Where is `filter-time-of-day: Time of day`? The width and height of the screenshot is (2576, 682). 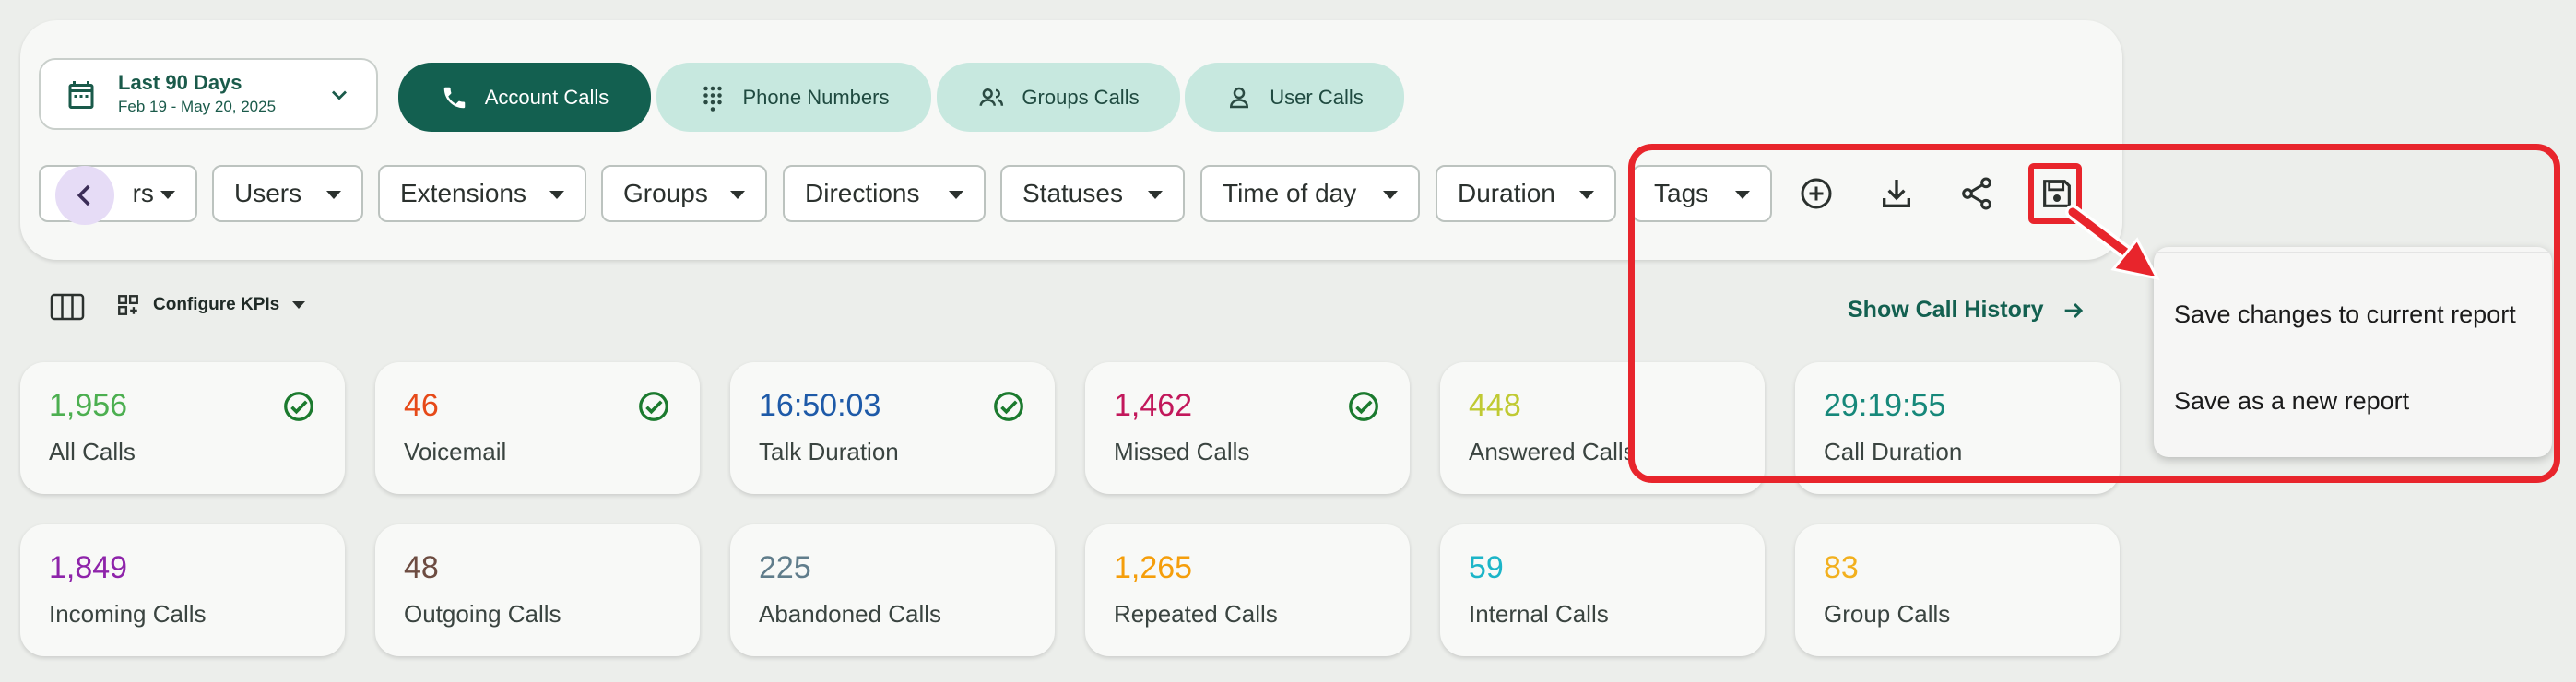
filter-time-of-day: Time of day is located at coordinates (1310, 193).